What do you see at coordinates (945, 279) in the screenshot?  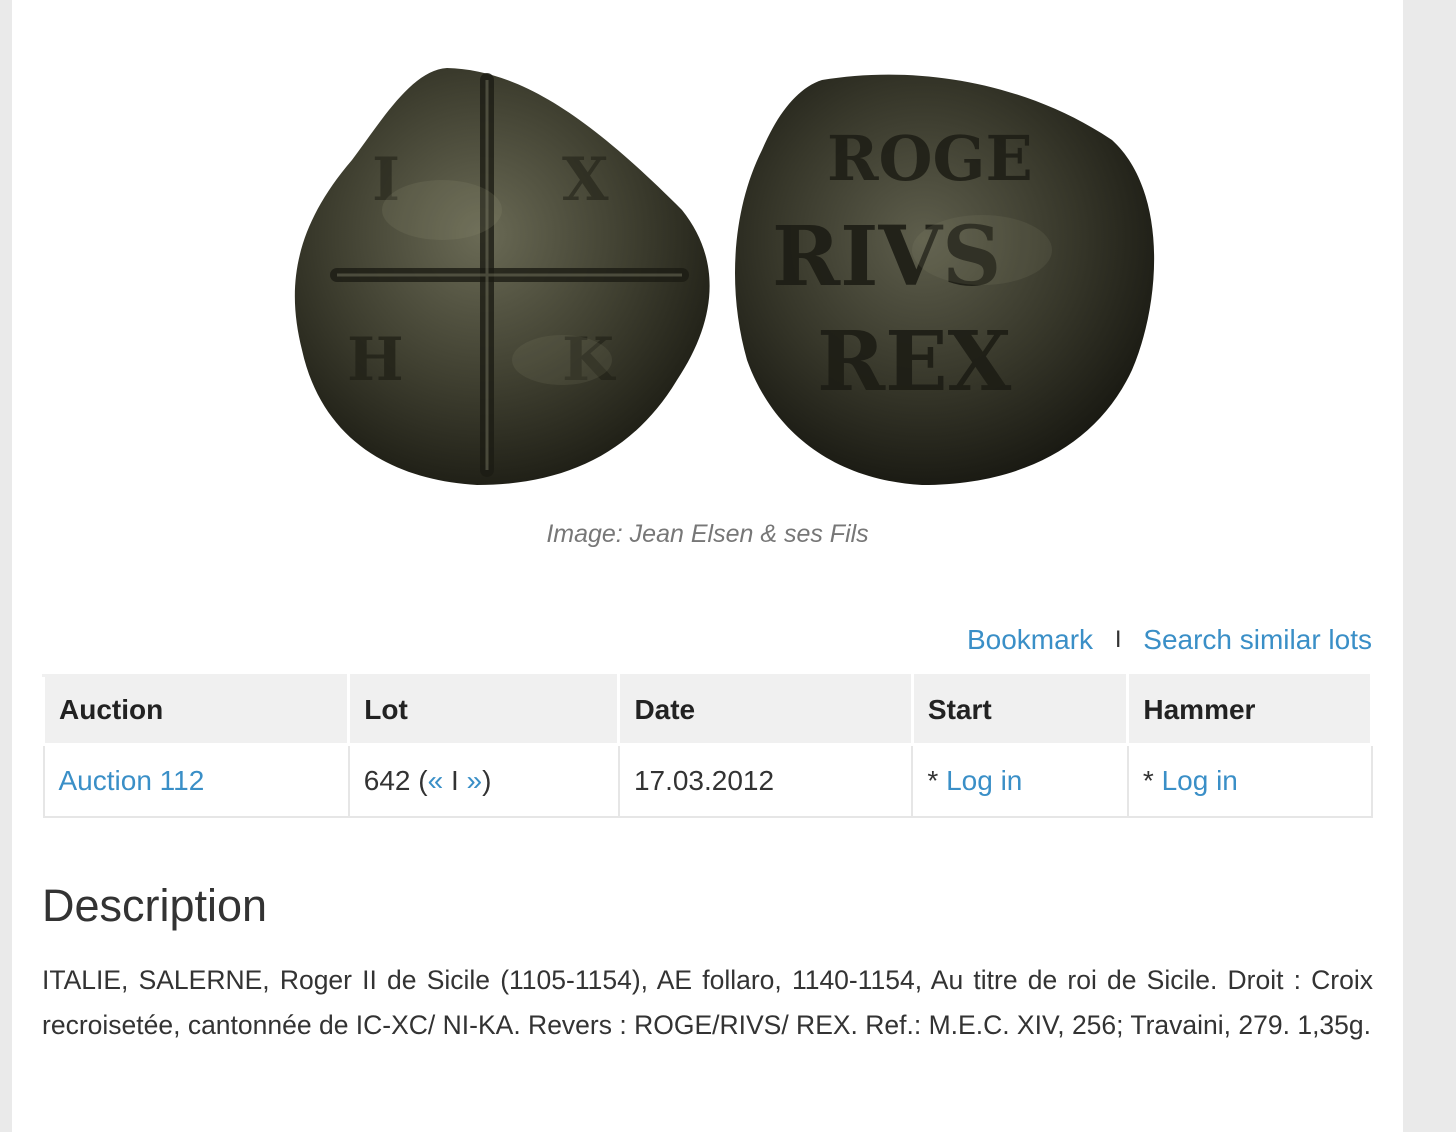 I see `coin-reverse: ROGE RIVS REX` at bounding box center [945, 279].